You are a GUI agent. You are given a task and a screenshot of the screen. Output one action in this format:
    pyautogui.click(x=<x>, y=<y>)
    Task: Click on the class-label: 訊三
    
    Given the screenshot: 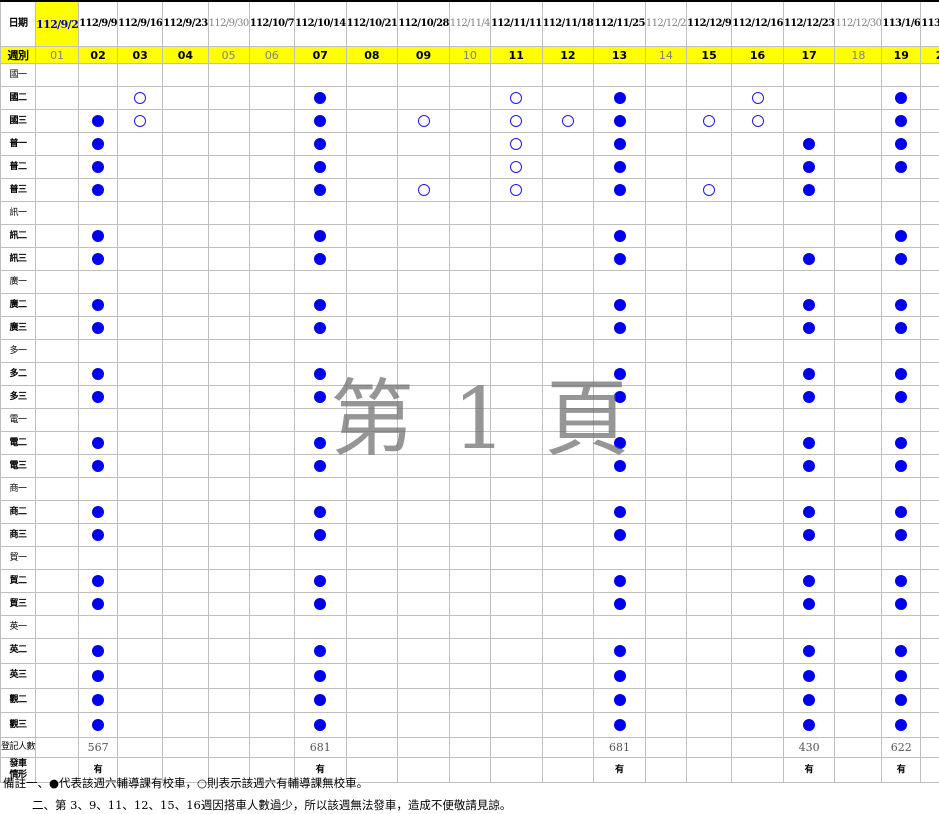 What is the action you would take?
    pyautogui.click(x=18, y=259)
    